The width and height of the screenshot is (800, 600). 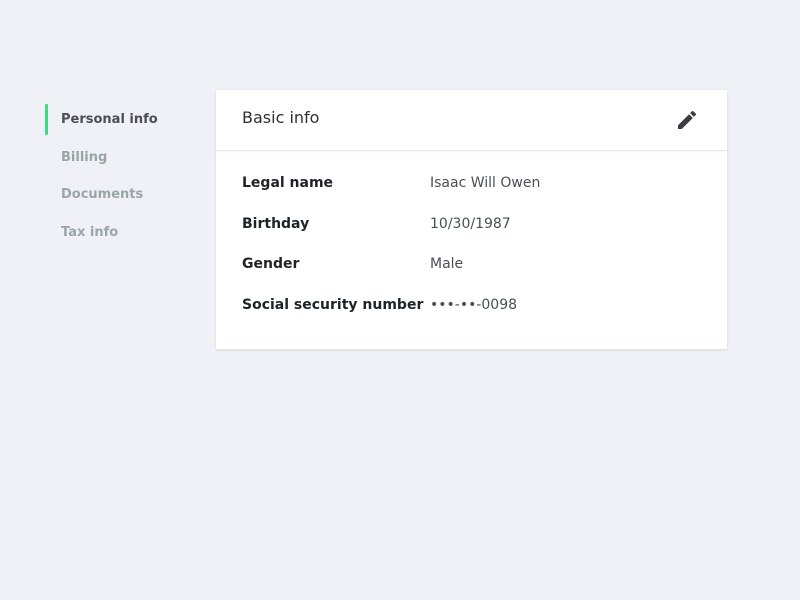 What do you see at coordinates (485, 183) in the screenshot?
I see `field-value: Isaac Will Owen` at bounding box center [485, 183].